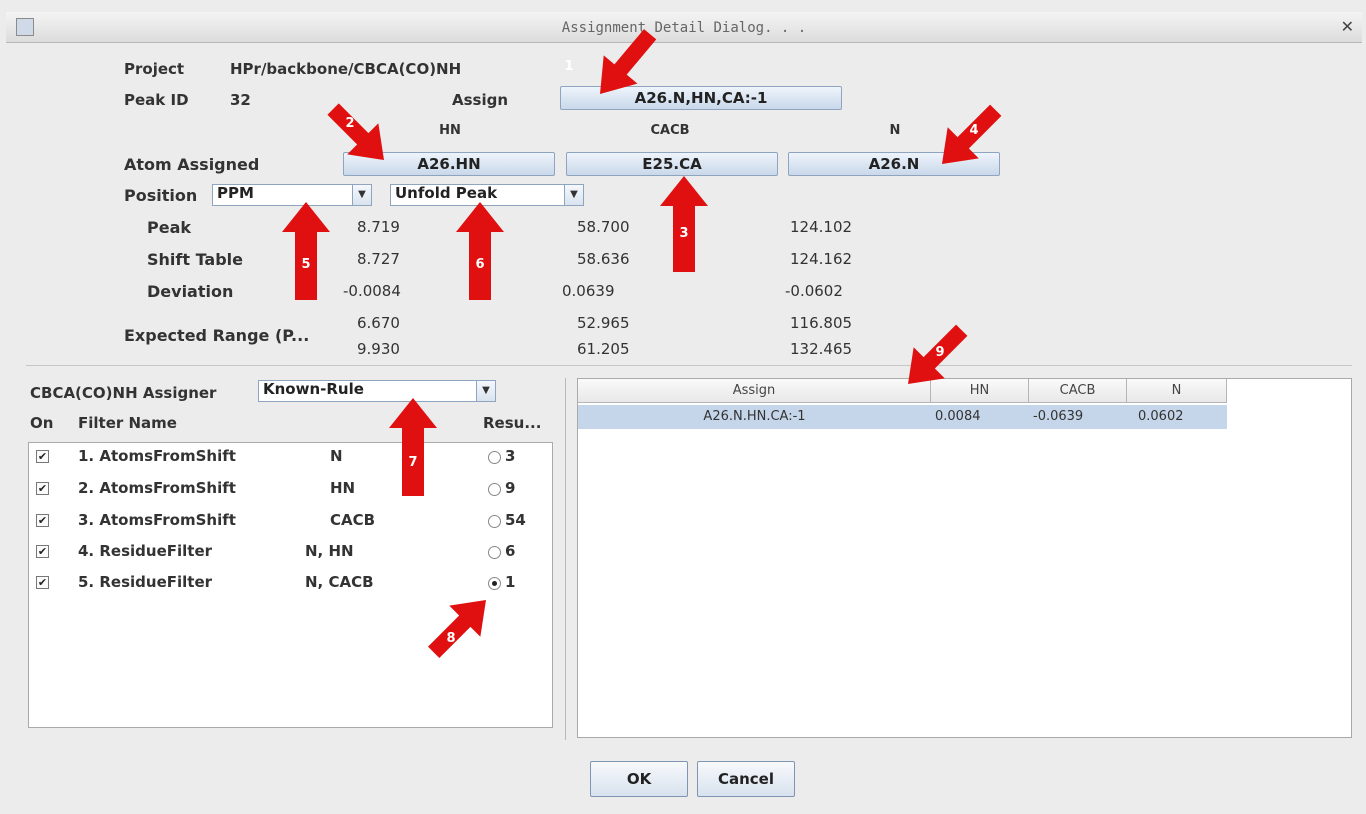  I want to click on annotation-label-4: 4, so click(973, 130).